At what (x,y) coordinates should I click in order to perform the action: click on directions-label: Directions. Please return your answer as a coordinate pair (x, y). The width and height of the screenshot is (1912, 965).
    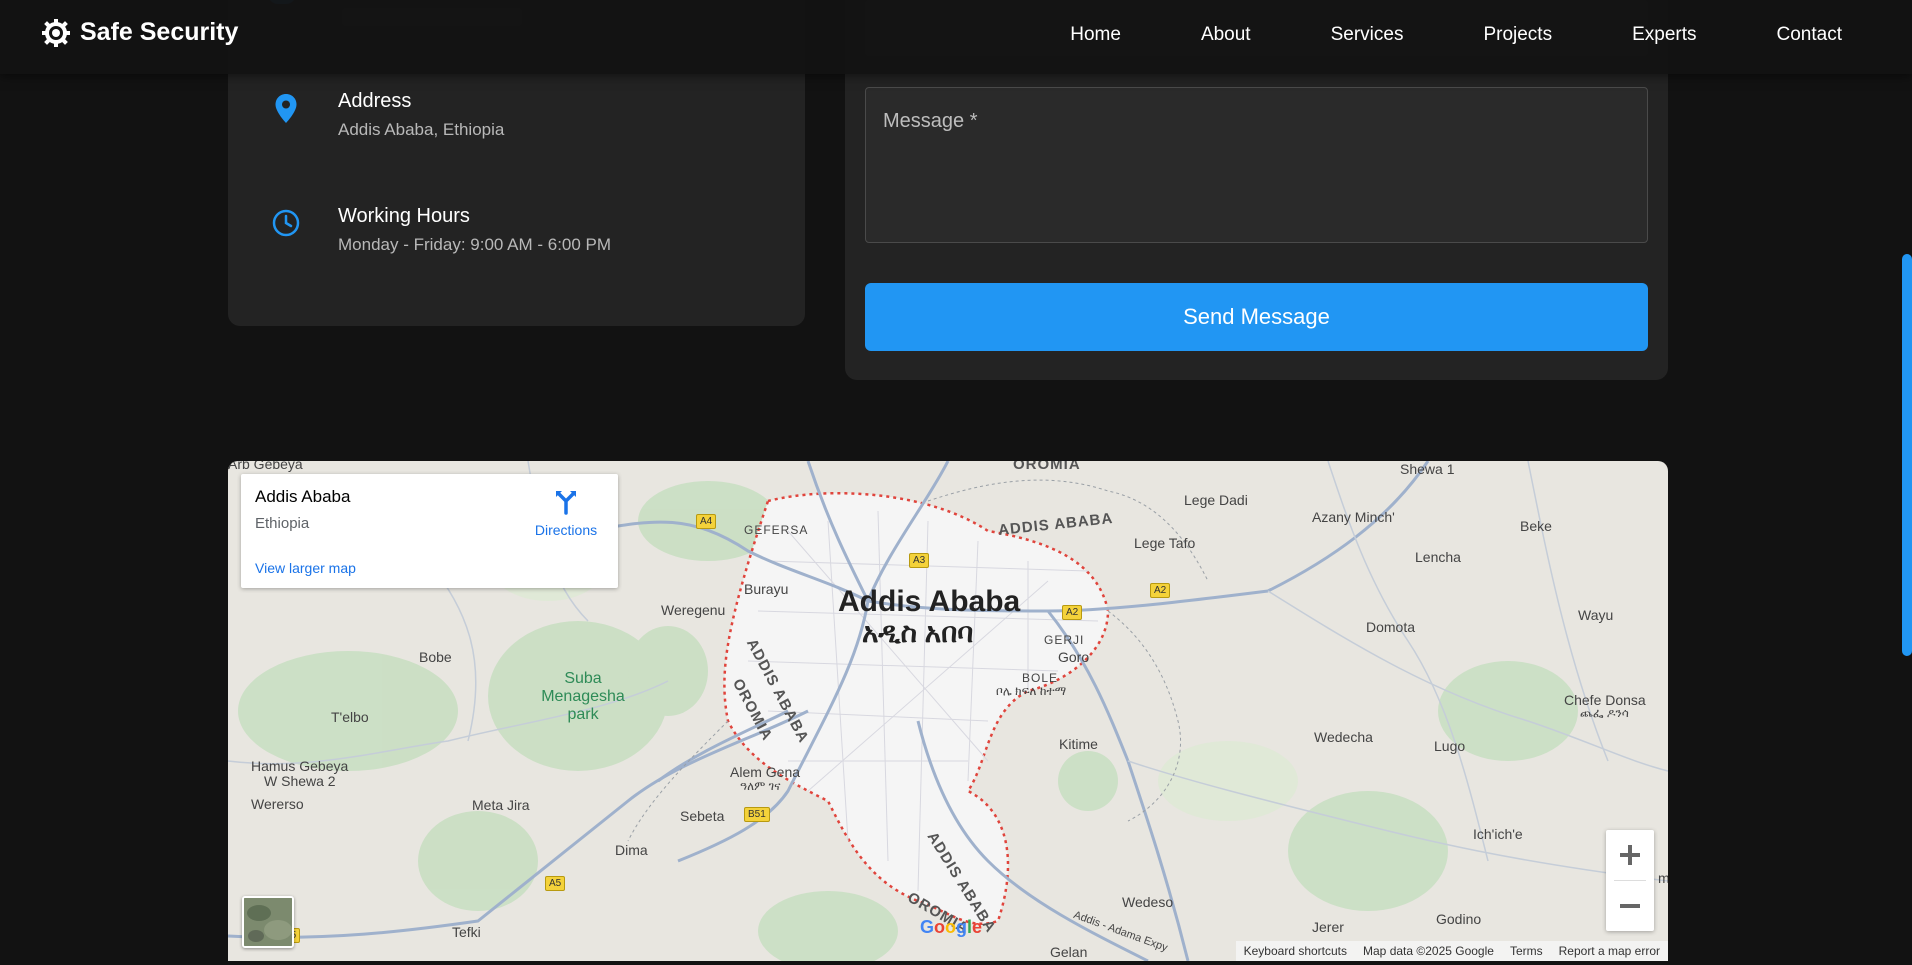
    Looking at the image, I should click on (566, 530).